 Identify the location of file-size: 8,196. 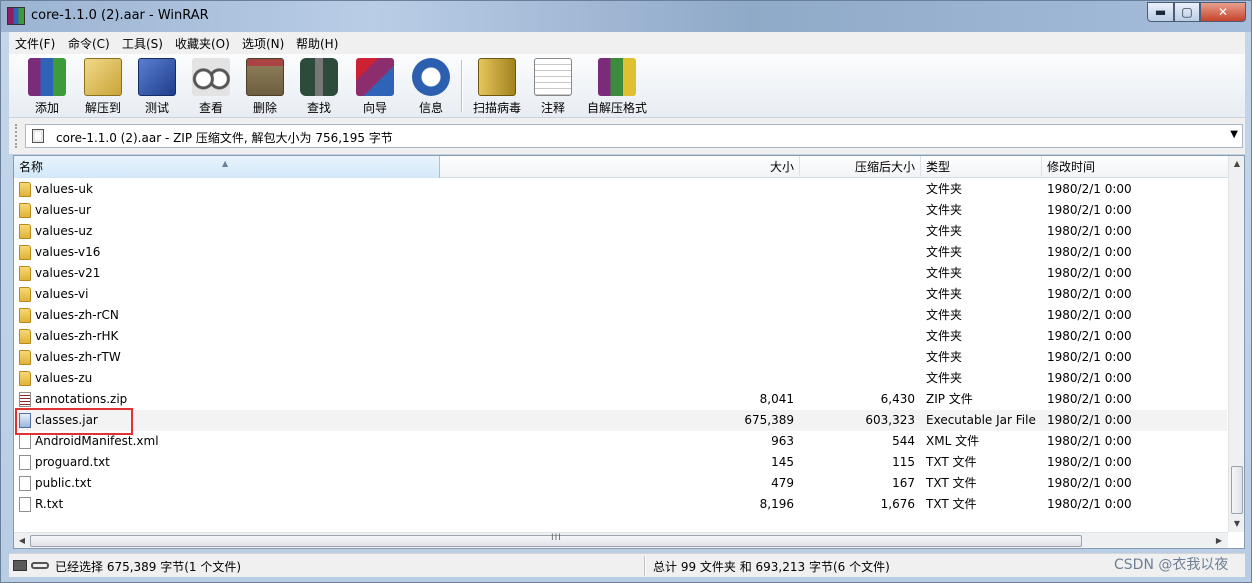
(776, 504).